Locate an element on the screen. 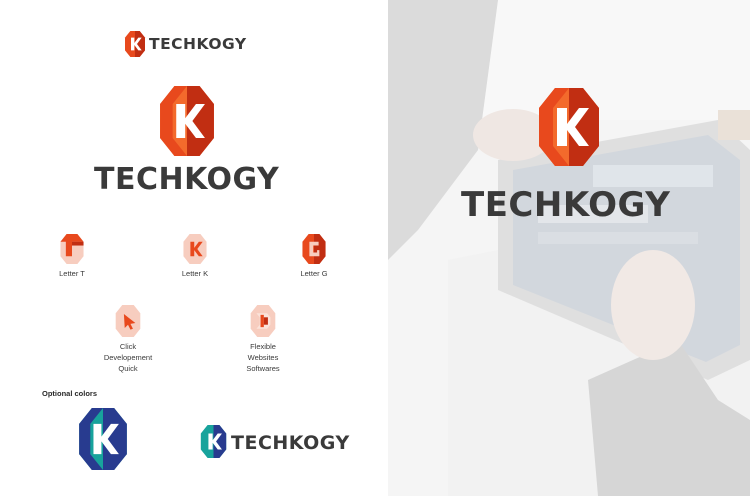  main-logo-mark is located at coordinates (187, 121).